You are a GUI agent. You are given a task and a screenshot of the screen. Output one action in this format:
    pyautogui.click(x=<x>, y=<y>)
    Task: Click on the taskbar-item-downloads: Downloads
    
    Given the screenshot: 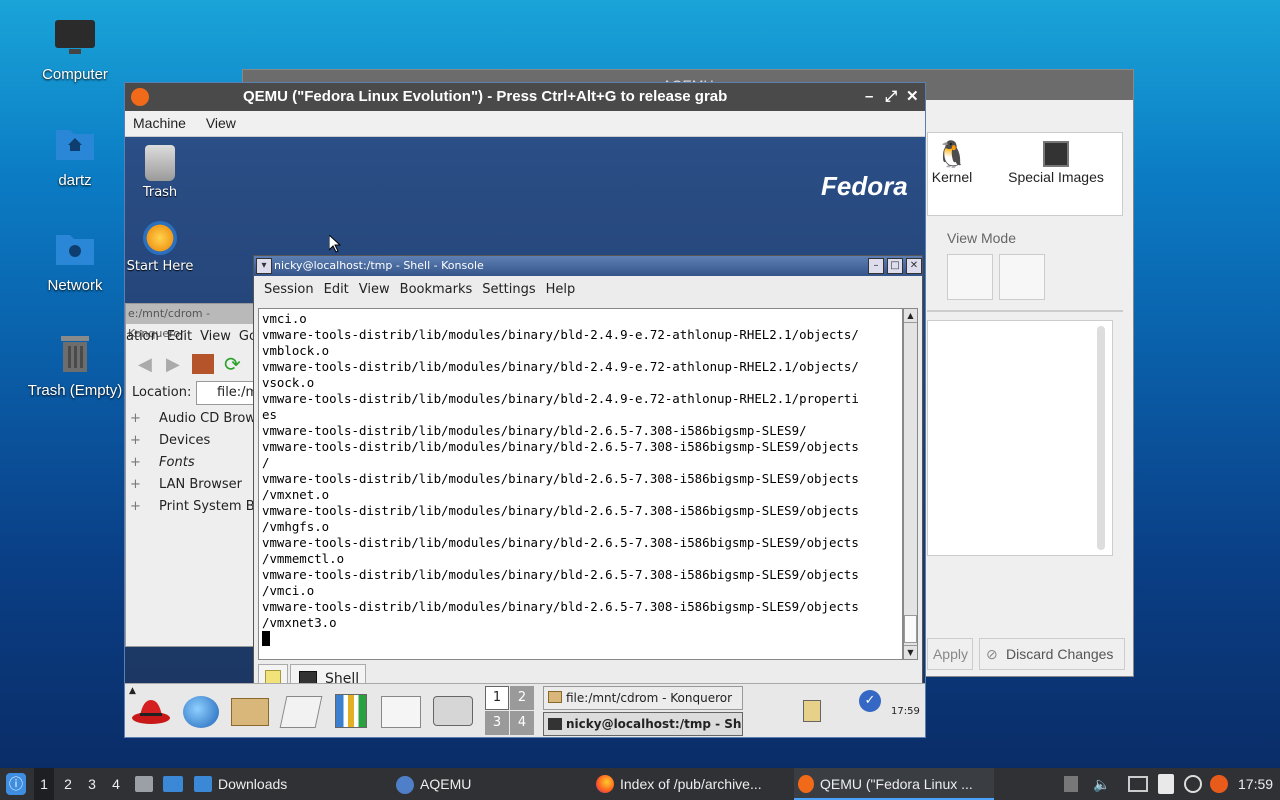 What is the action you would take?
    pyautogui.click(x=289, y=784)
    